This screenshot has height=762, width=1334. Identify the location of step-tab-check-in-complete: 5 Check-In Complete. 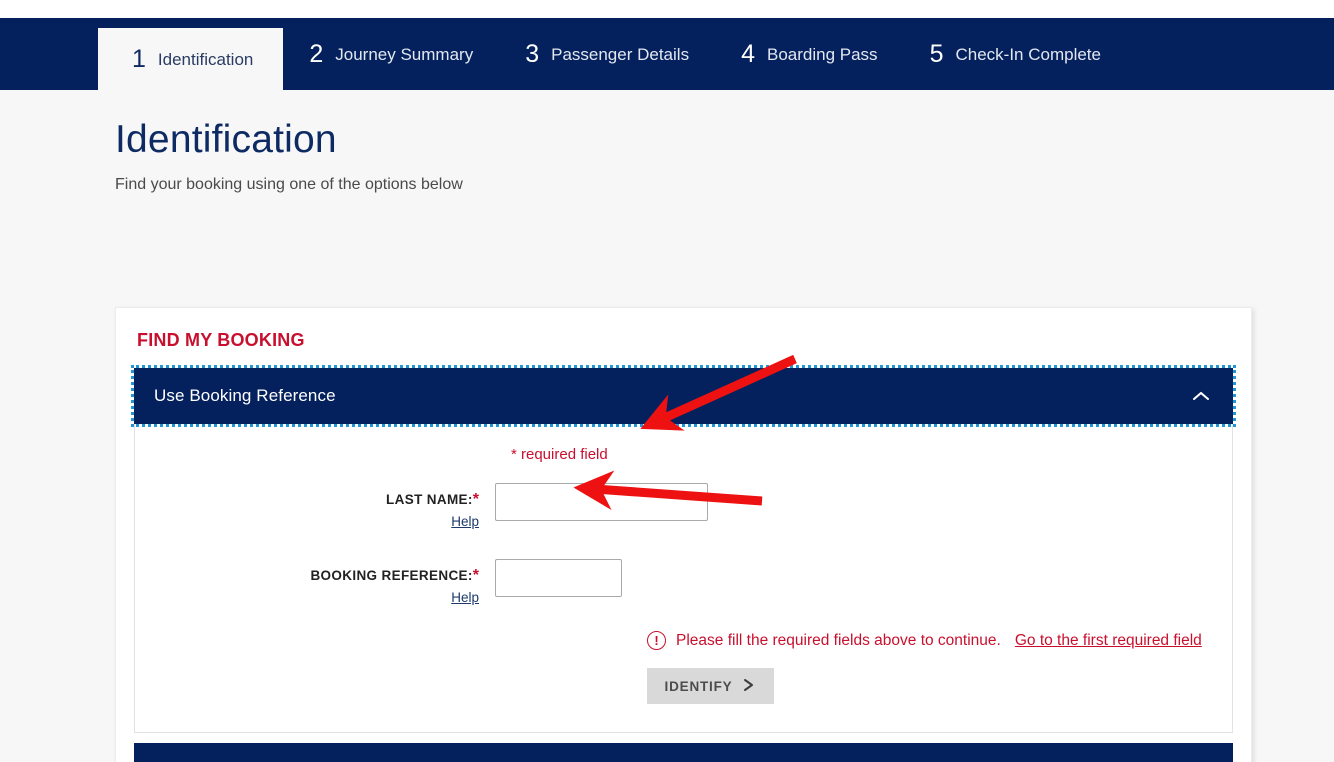
(1015, 54).